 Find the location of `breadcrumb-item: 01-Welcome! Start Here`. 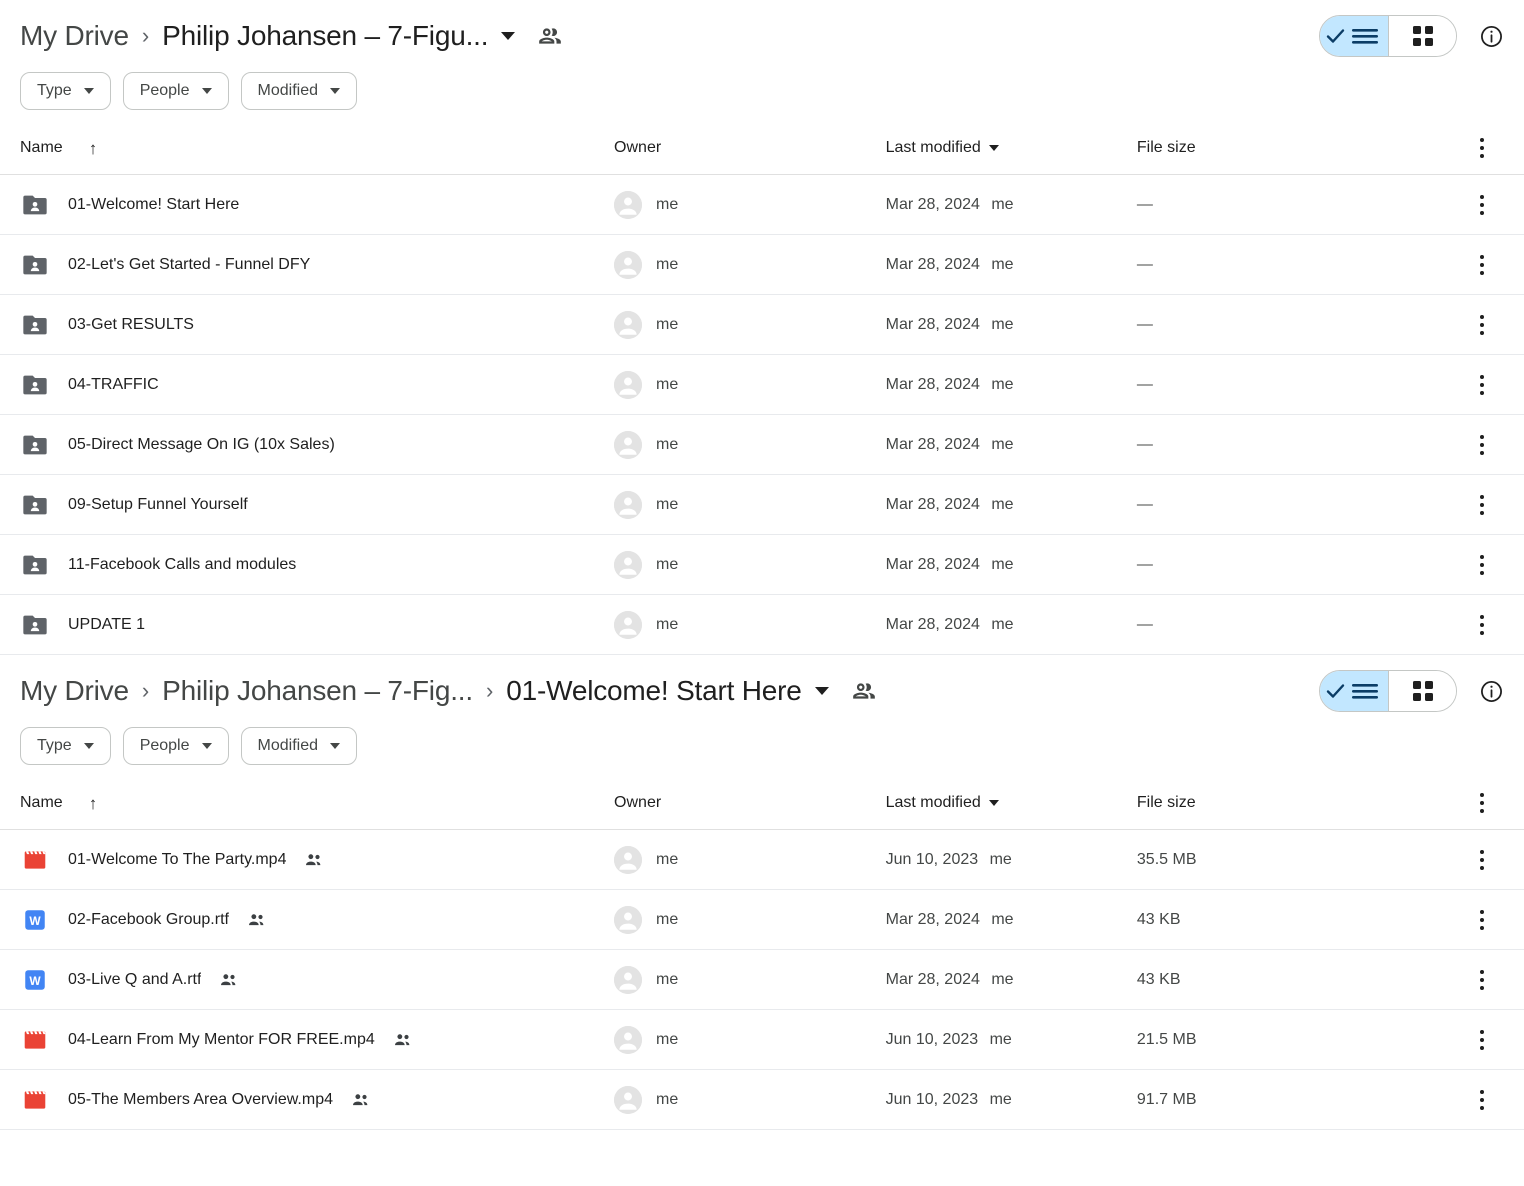

breadcrumb-item: 01-Welcome! Start Here is located at coordinates (654, 691).